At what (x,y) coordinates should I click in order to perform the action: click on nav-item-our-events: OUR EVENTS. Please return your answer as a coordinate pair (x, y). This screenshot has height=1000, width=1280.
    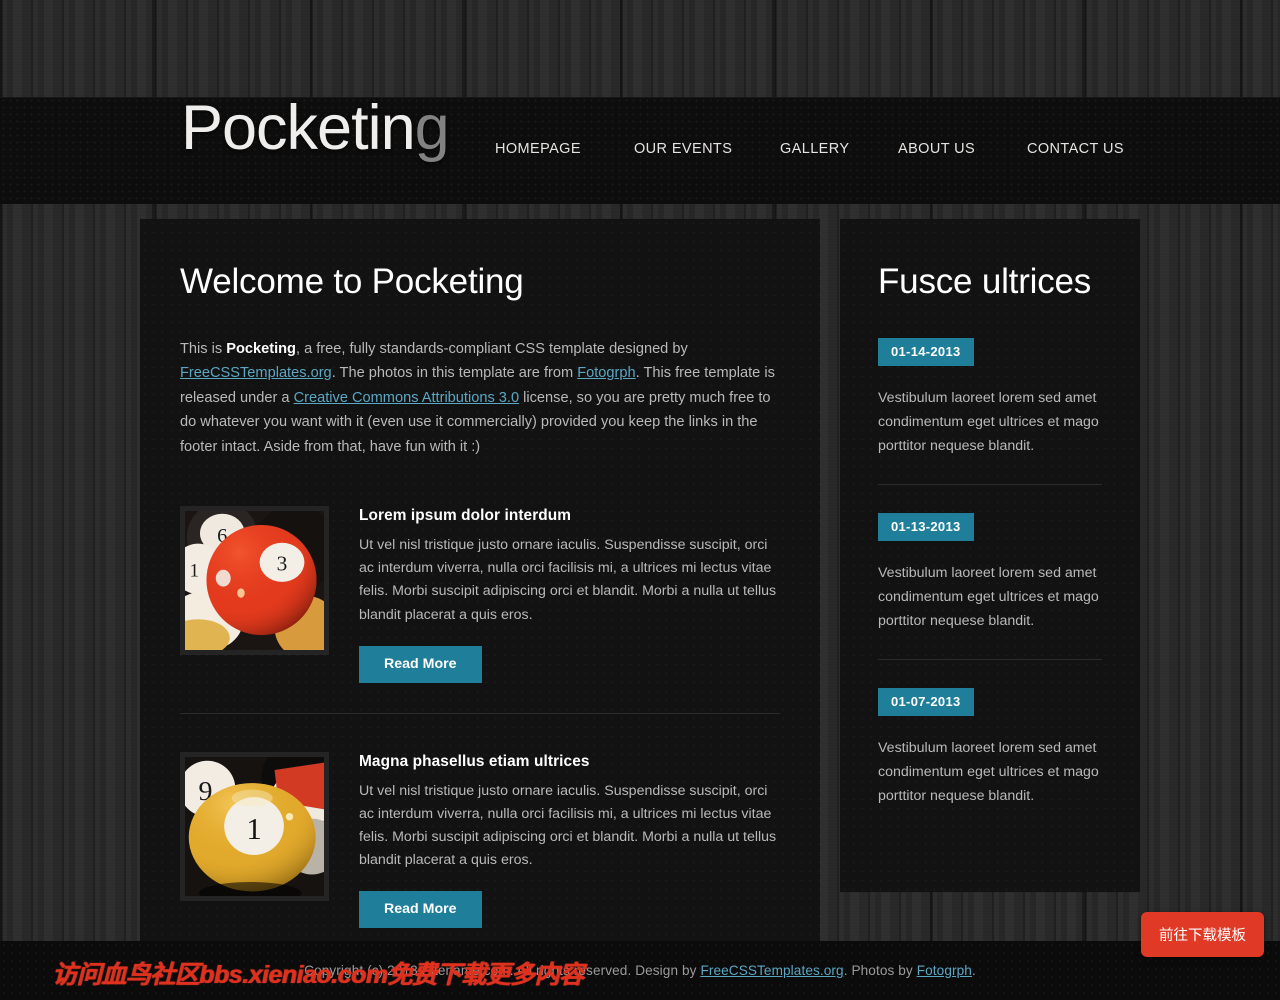
    Looking at the image, I should click on (707, 149).